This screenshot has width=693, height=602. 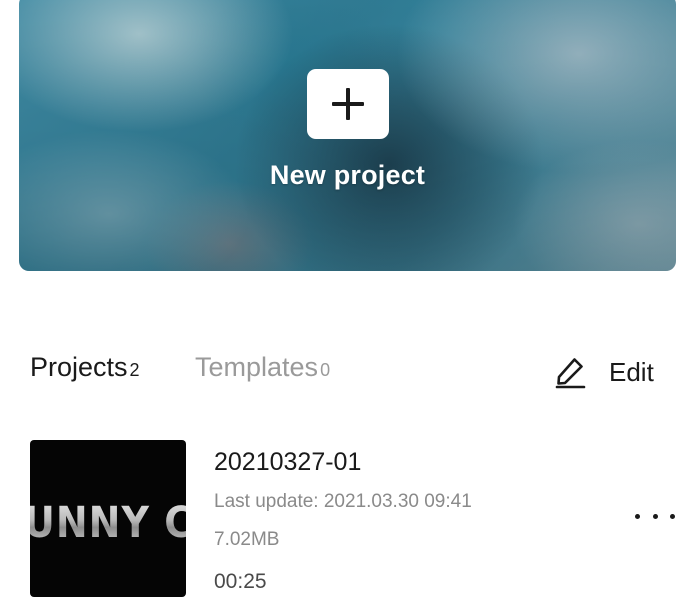 What do you see at coordinates (604, 372) in the screenshot?
I see `edit-button: Edit` at bounding box center [604, 372].